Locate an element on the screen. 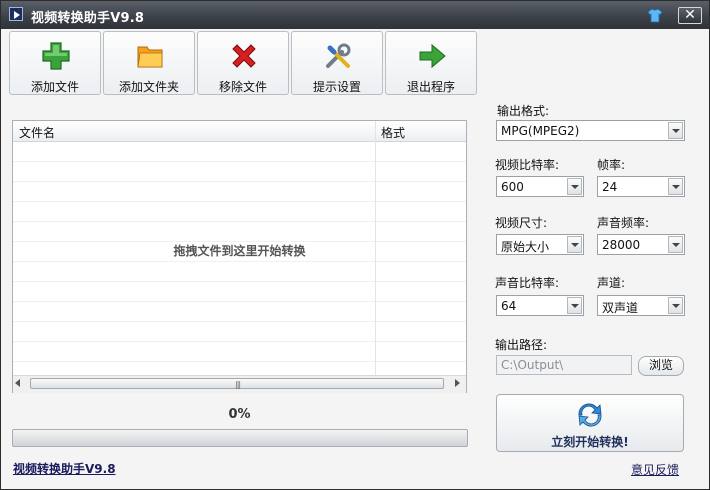  horizontal-scrollbar: ||| is located at coordinates (239, 384).